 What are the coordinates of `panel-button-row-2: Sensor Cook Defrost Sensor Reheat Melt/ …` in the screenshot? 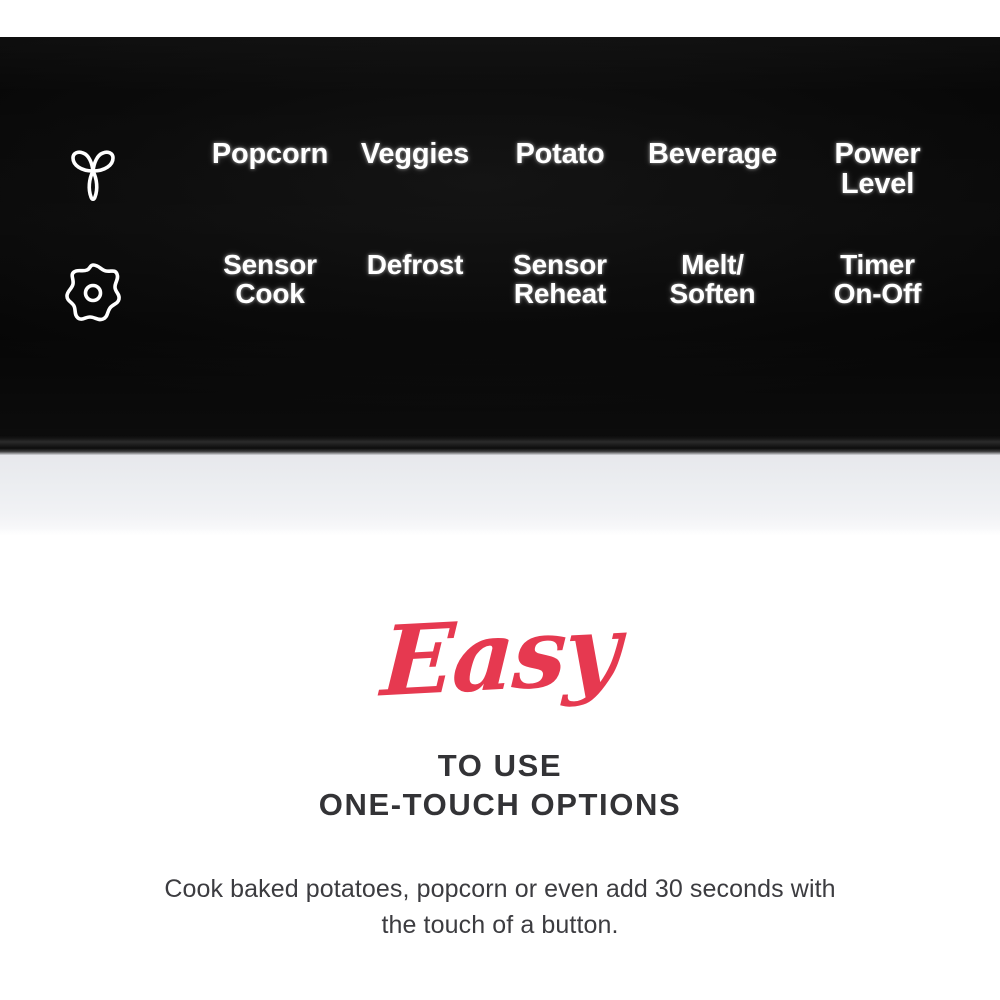 It's located at (580, 292).